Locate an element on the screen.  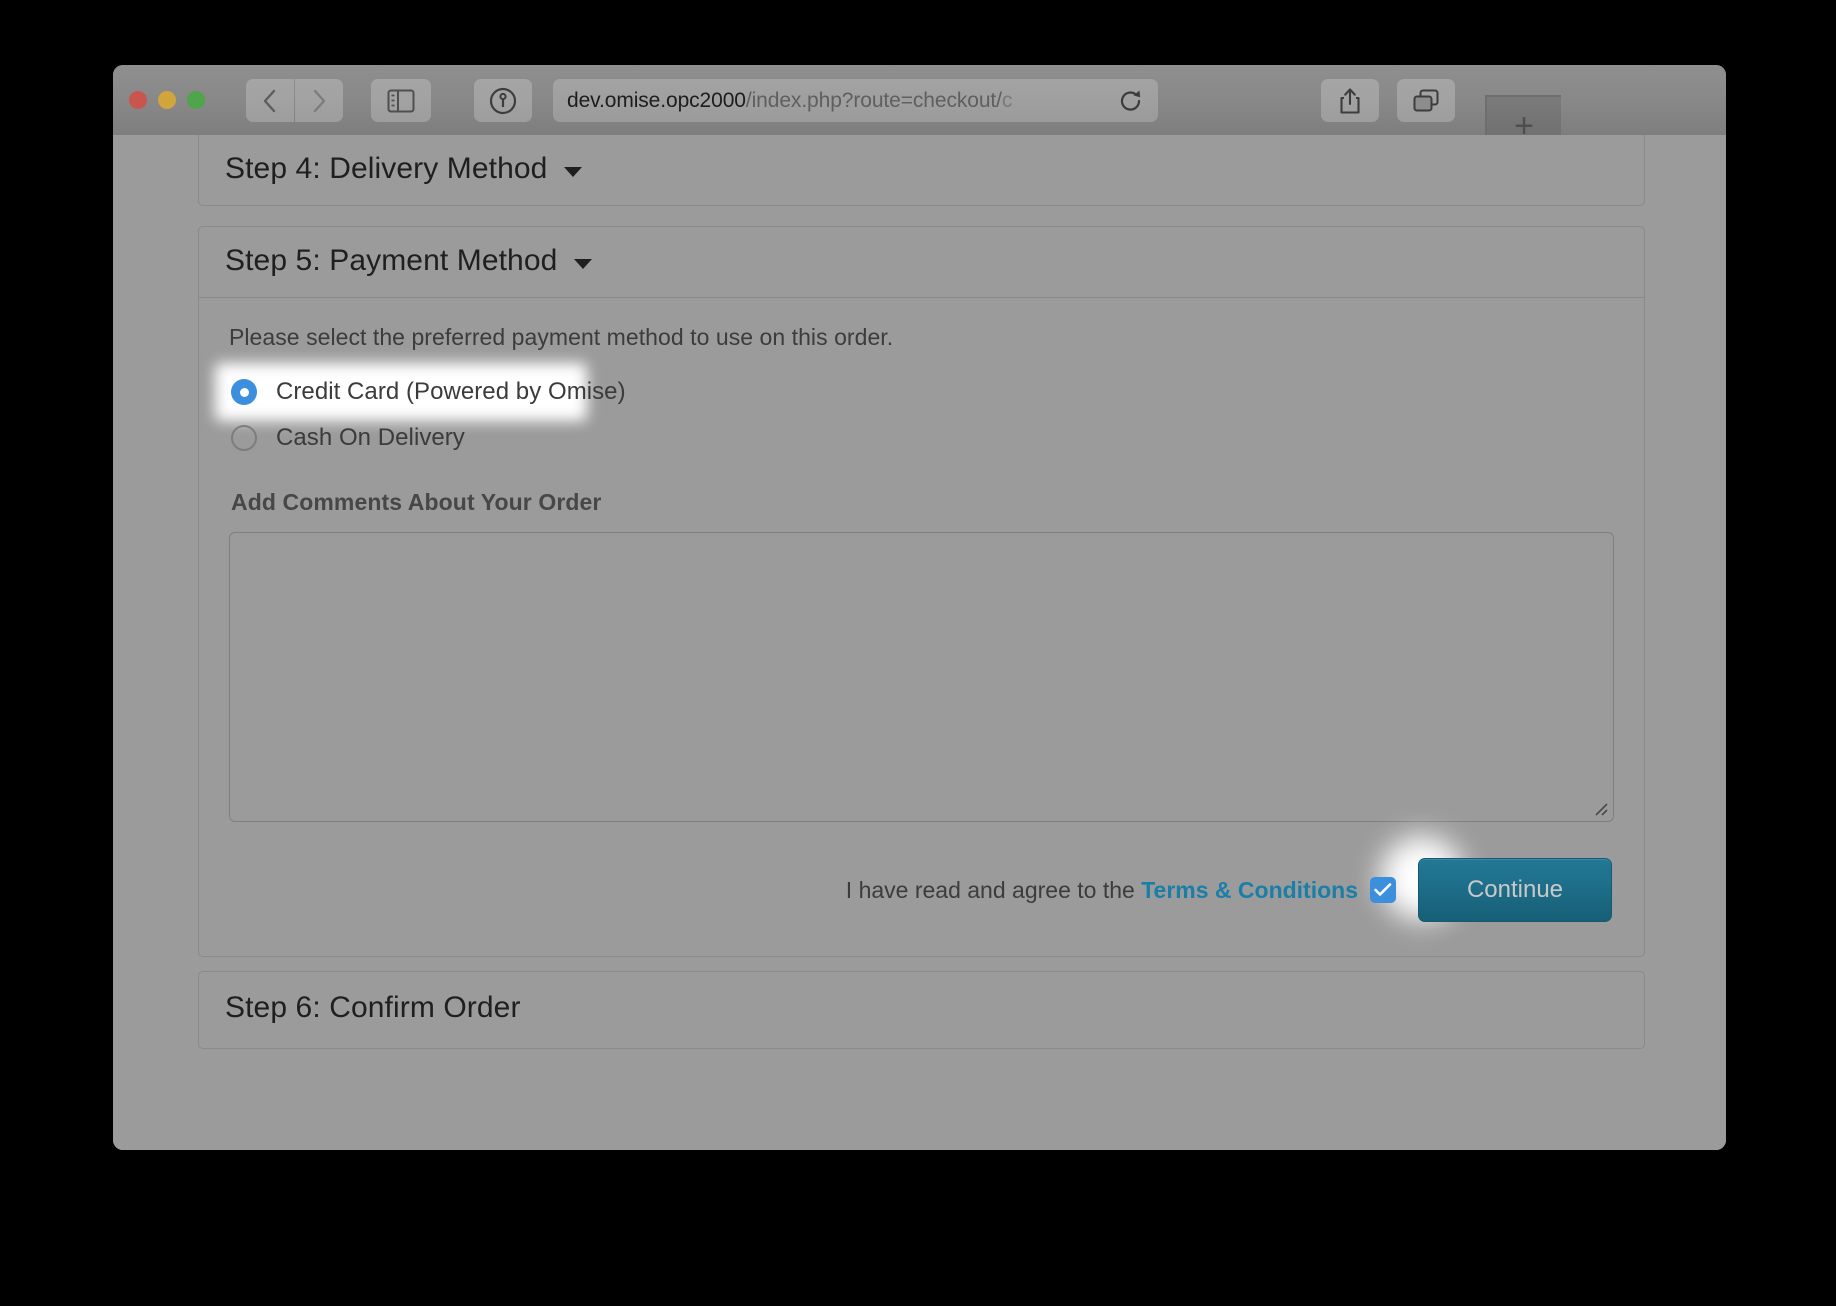
forward-button is located at coordinates (319, 100).